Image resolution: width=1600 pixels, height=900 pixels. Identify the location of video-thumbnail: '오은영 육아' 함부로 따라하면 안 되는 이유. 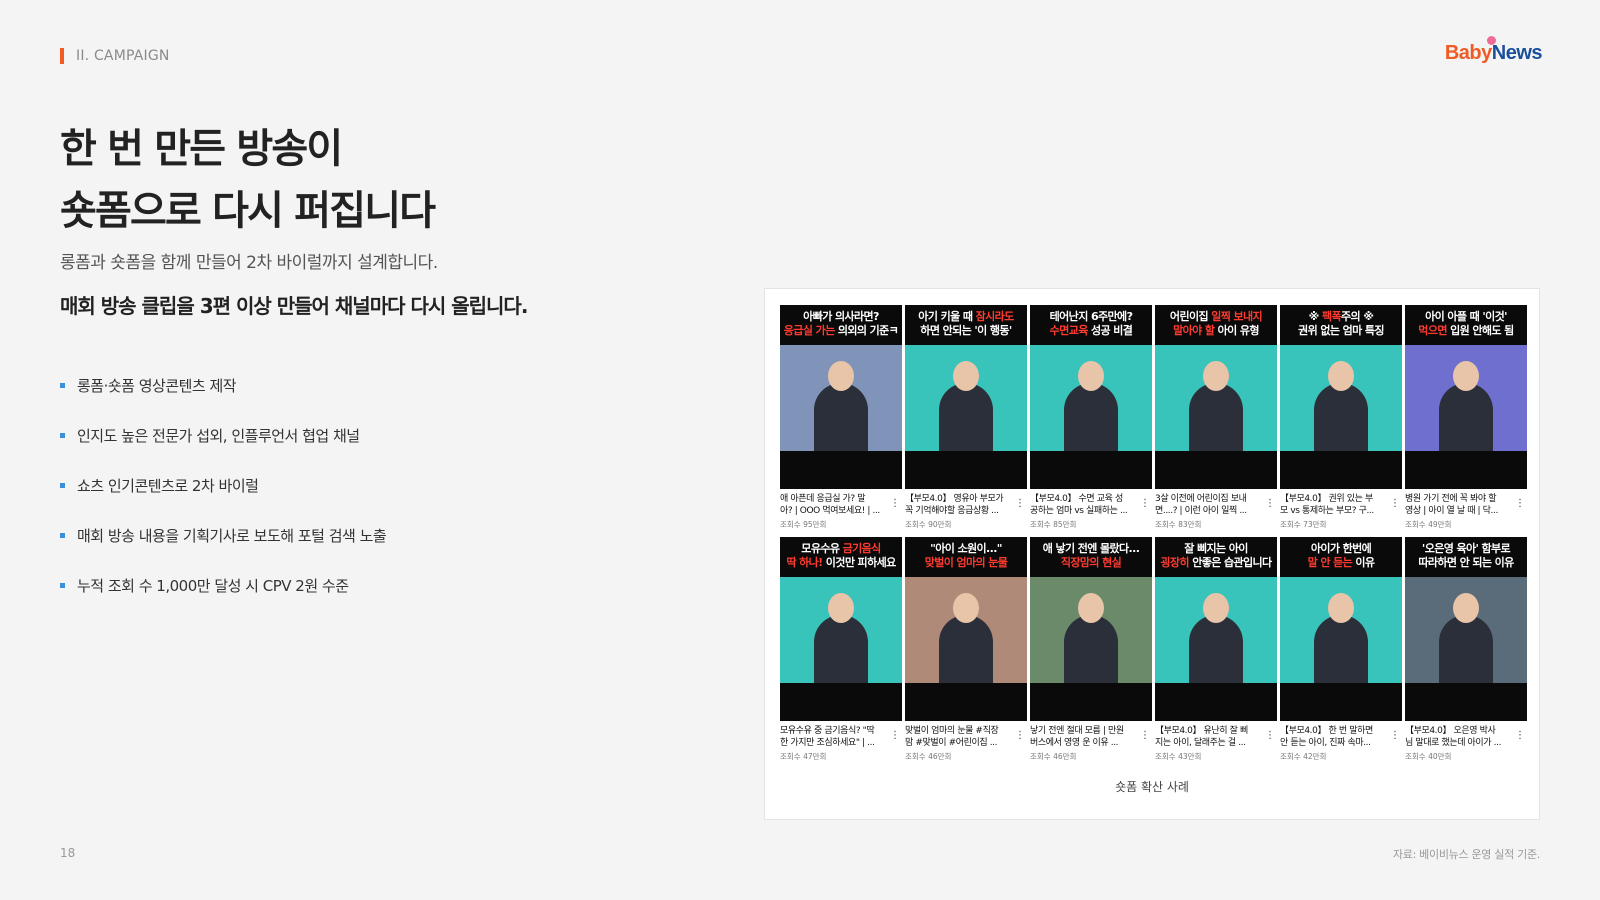
(1466, 629).